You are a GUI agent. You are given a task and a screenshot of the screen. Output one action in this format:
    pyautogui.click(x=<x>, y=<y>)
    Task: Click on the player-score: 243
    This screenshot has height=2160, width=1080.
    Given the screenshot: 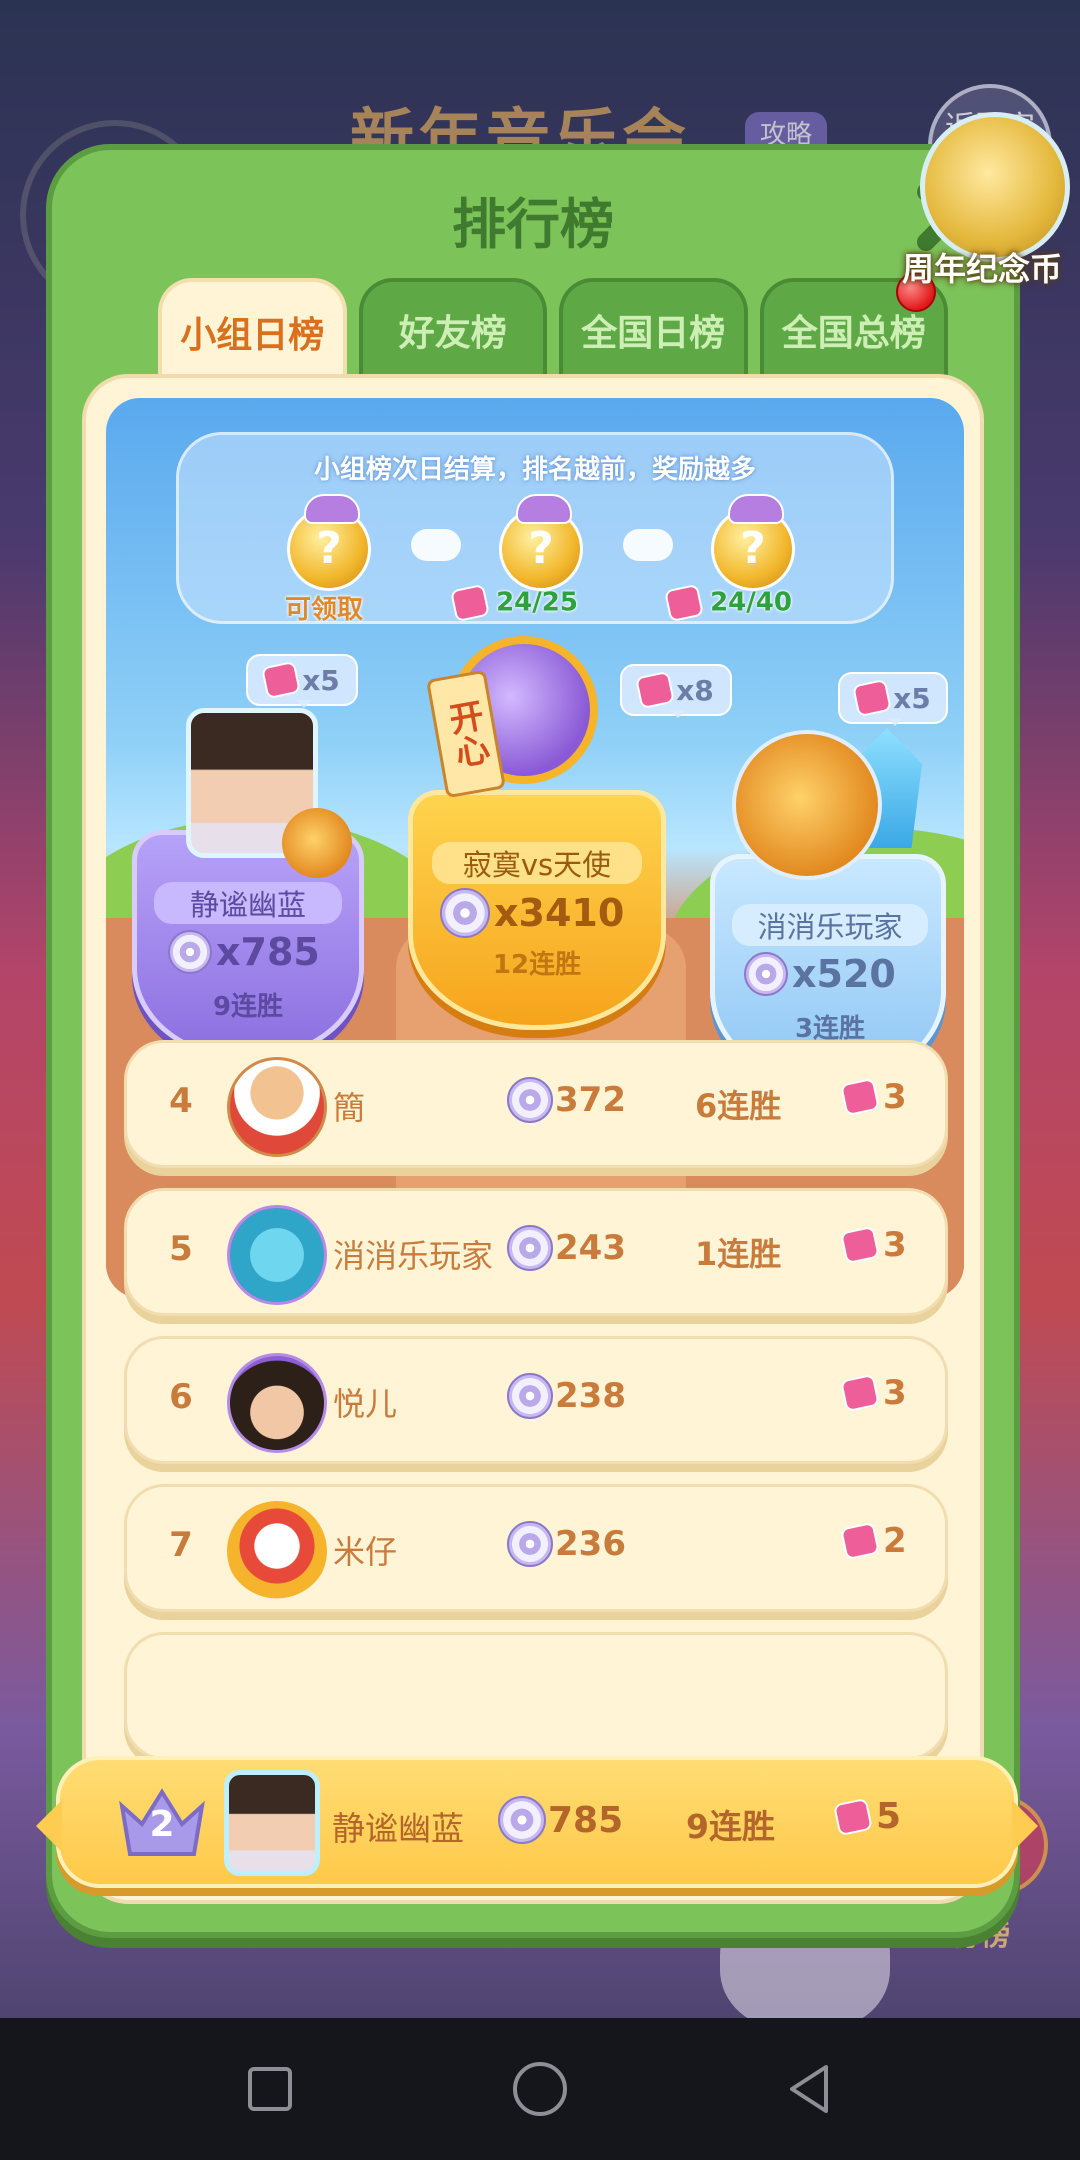 What is the action you would take?
    pyautogui.click(x=566, y=1248)
    